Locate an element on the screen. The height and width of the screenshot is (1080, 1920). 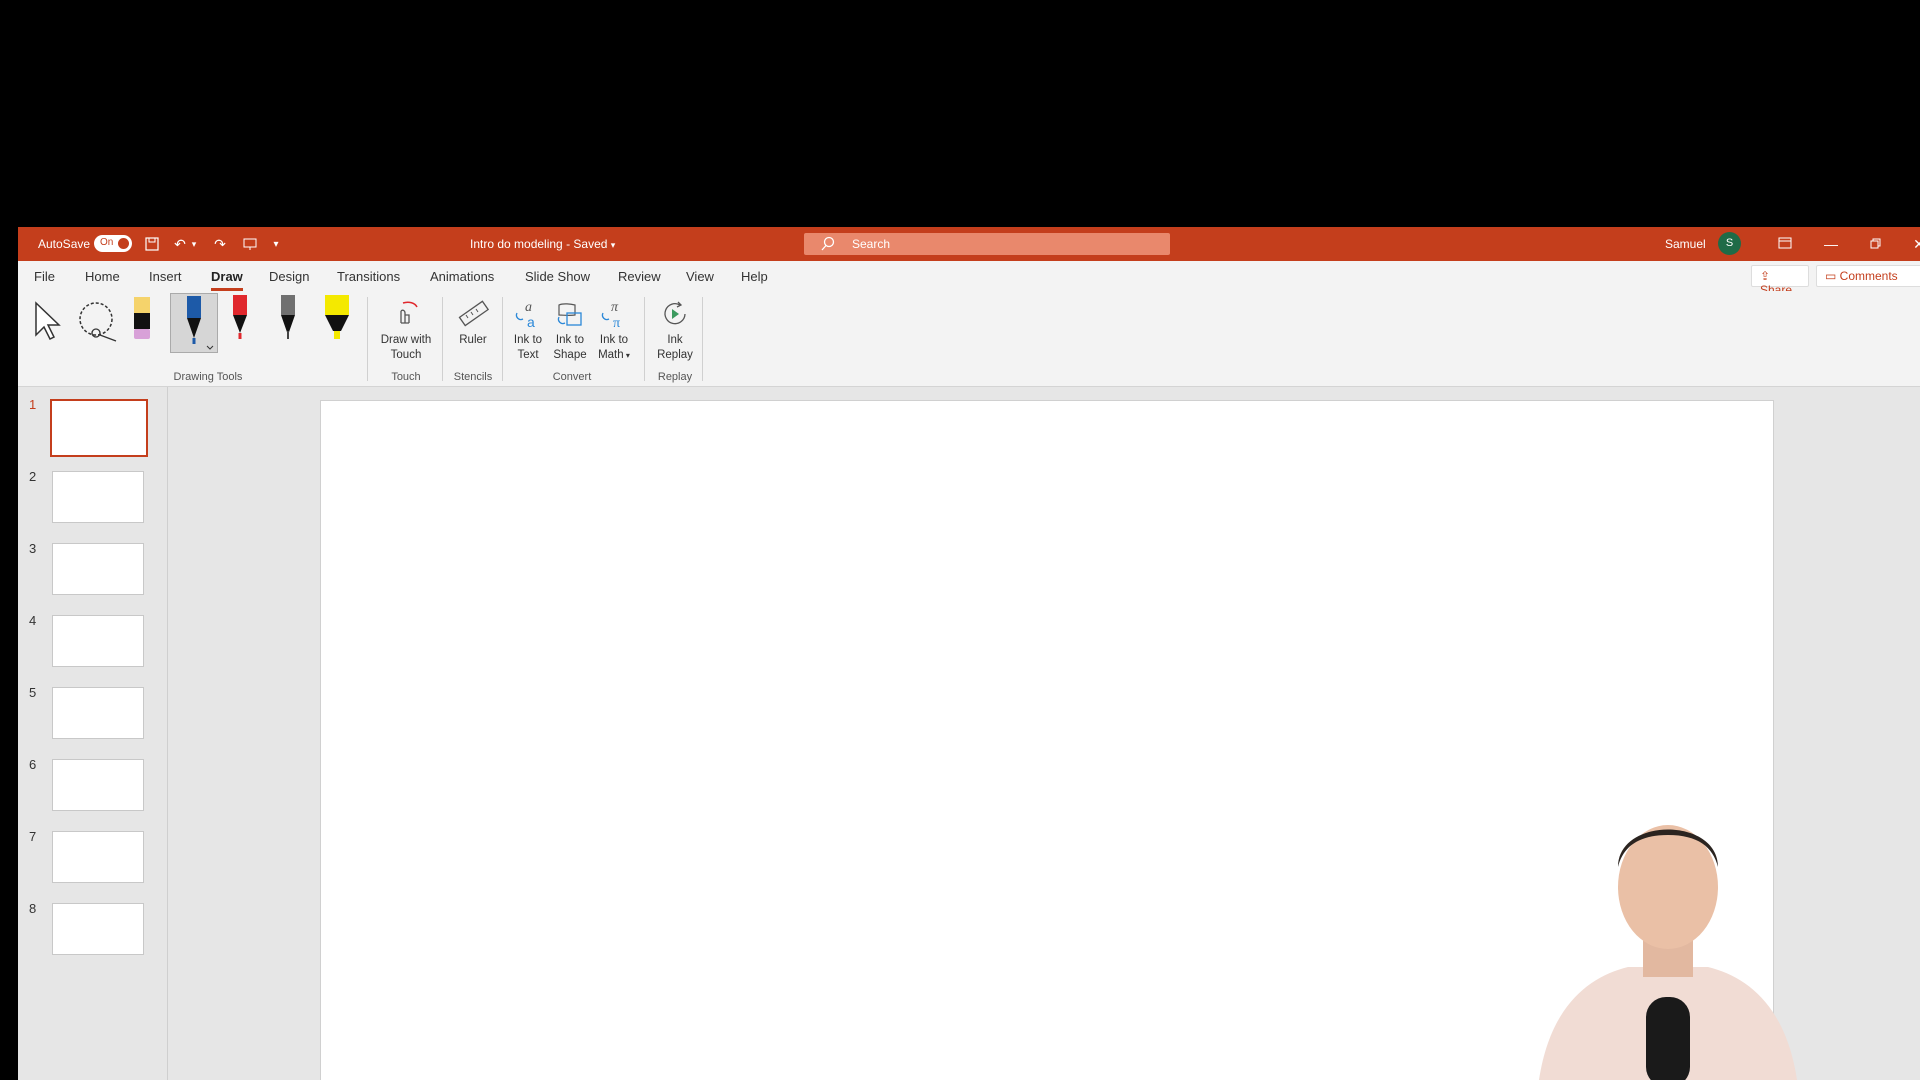
slide-number: 1 is located at coordinates (33, 404).